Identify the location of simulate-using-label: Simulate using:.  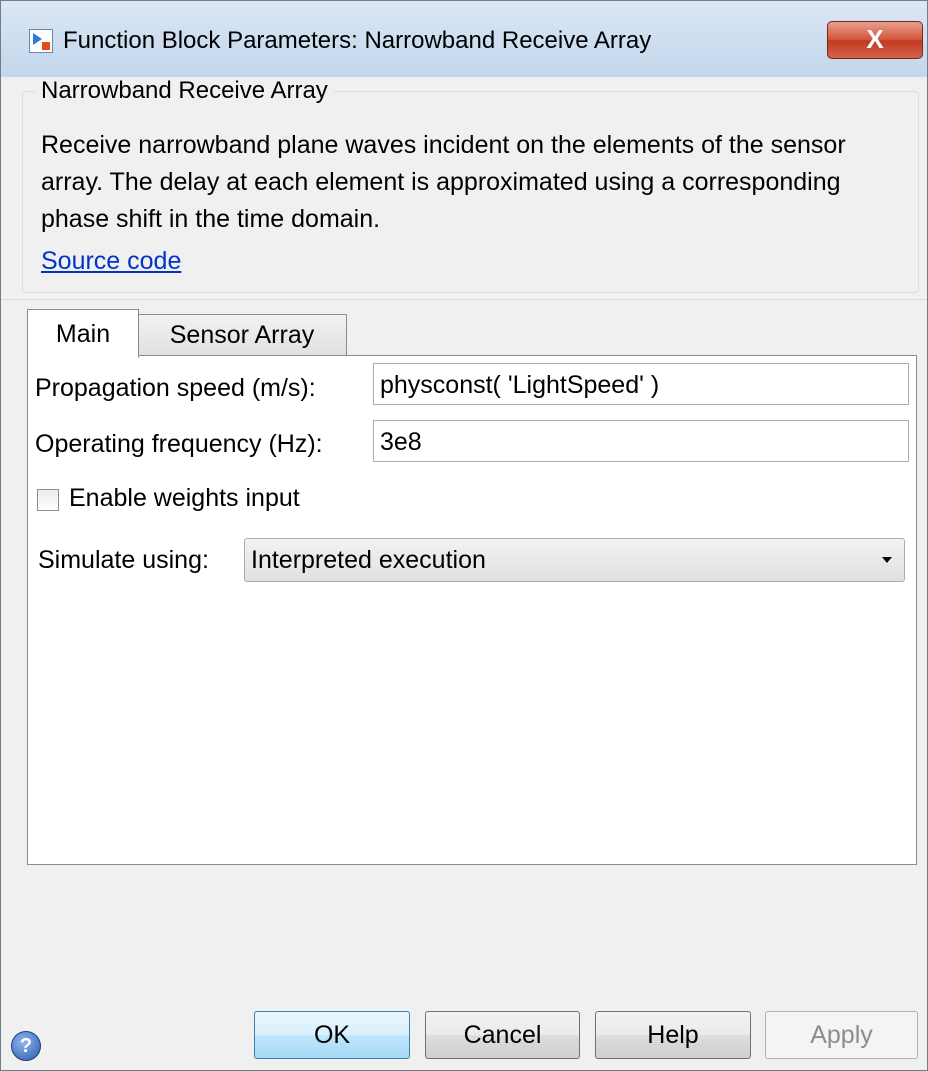
(123, 560).